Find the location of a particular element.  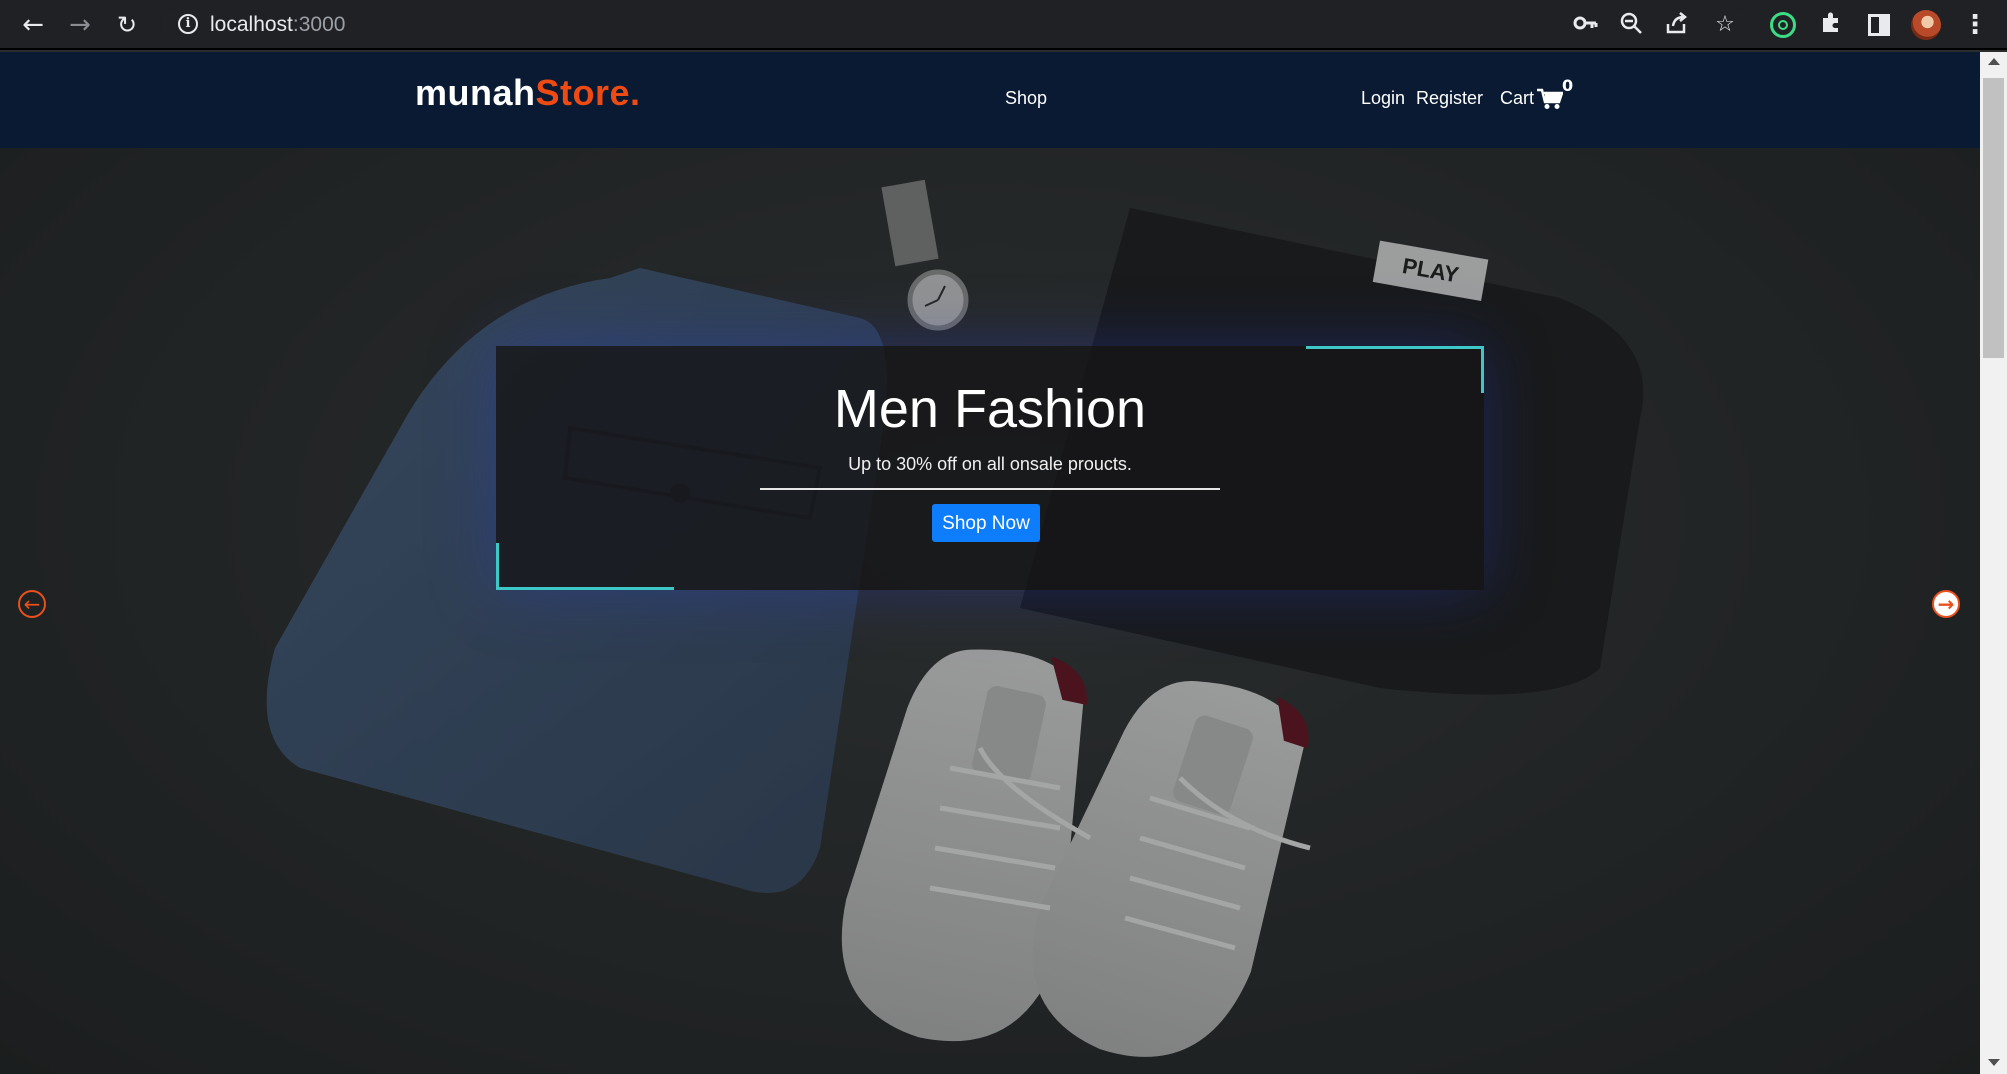

browser-toolbar: ← → ↻ i localhost:3000 ☆ ⋮ is located at coordinates (1003, 25).